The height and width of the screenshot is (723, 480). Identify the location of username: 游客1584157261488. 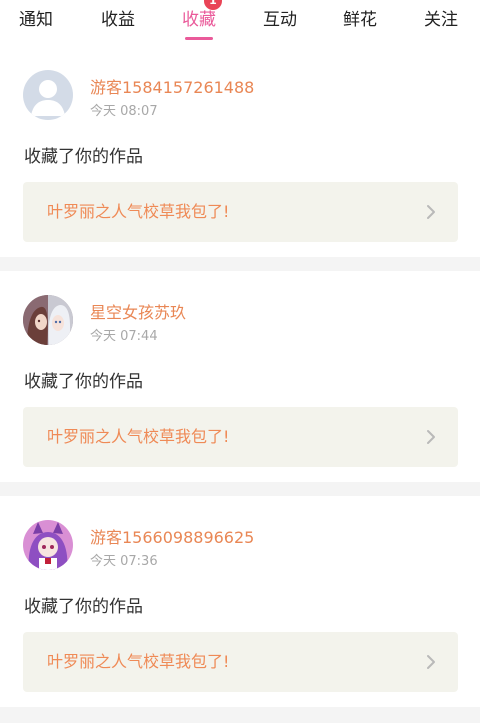
(172, 86).